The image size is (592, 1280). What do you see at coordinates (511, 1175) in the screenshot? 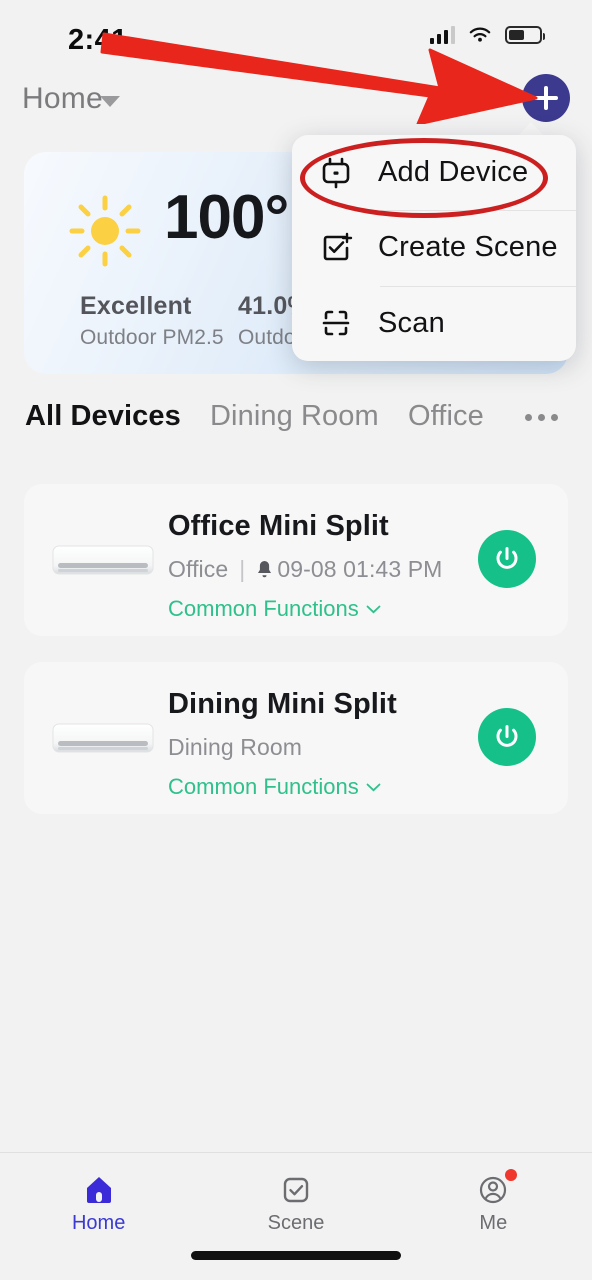
I see `notification-badge` at bounding box center [511, 1175].